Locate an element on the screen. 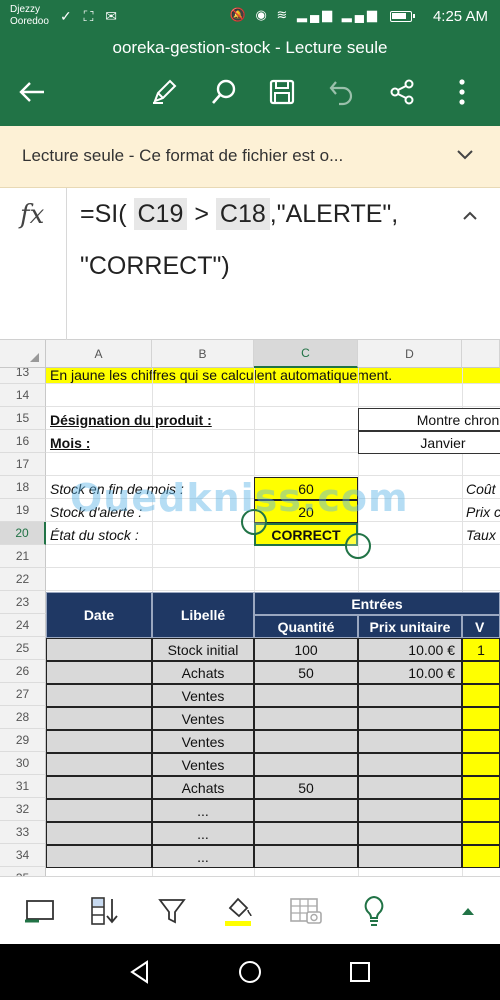  nav-back-button is located at coordinates (140, 972).